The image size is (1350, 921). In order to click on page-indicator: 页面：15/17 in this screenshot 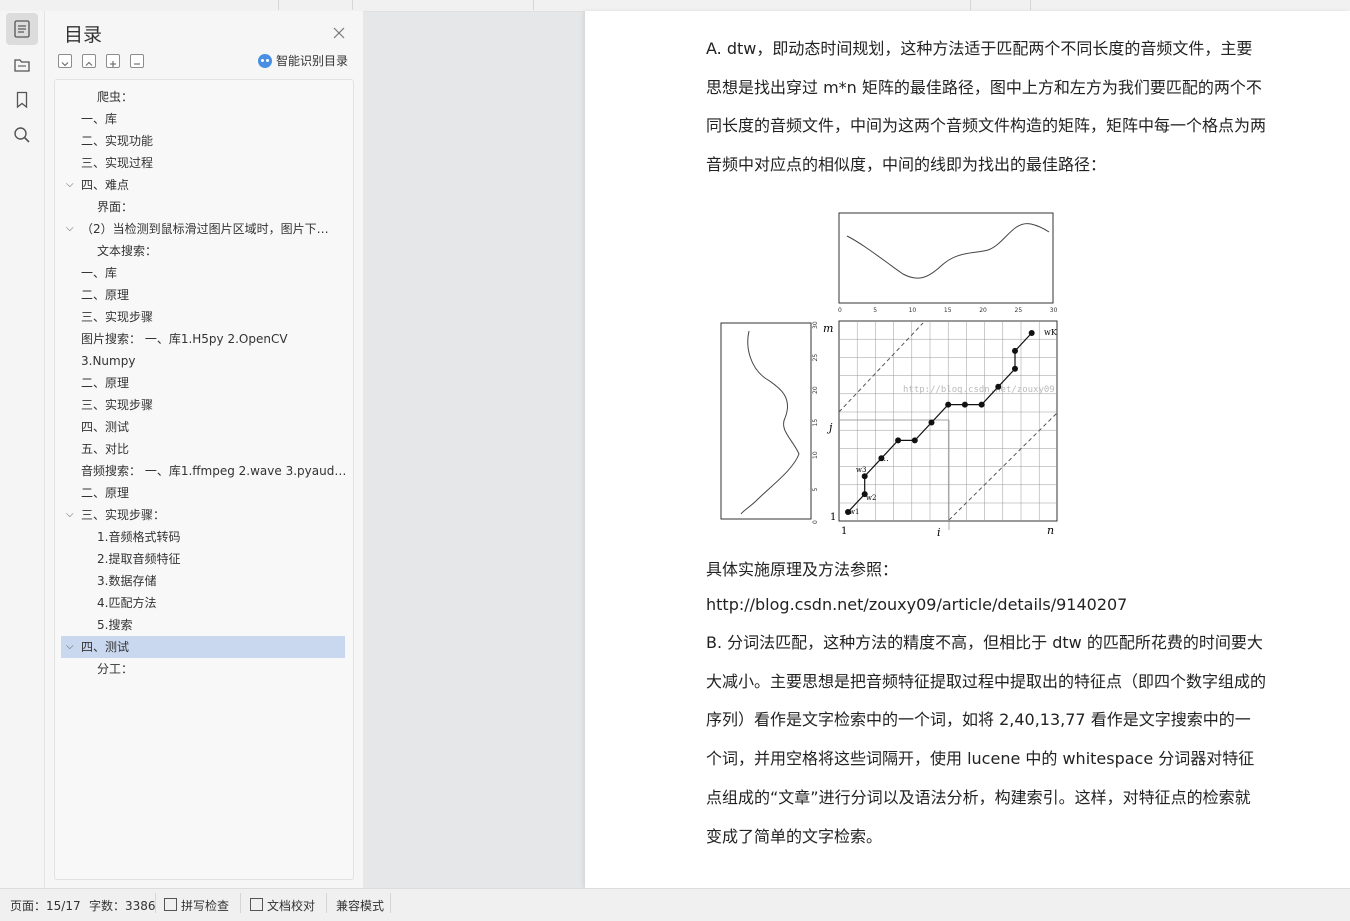, I will do `click(45, 905)`.